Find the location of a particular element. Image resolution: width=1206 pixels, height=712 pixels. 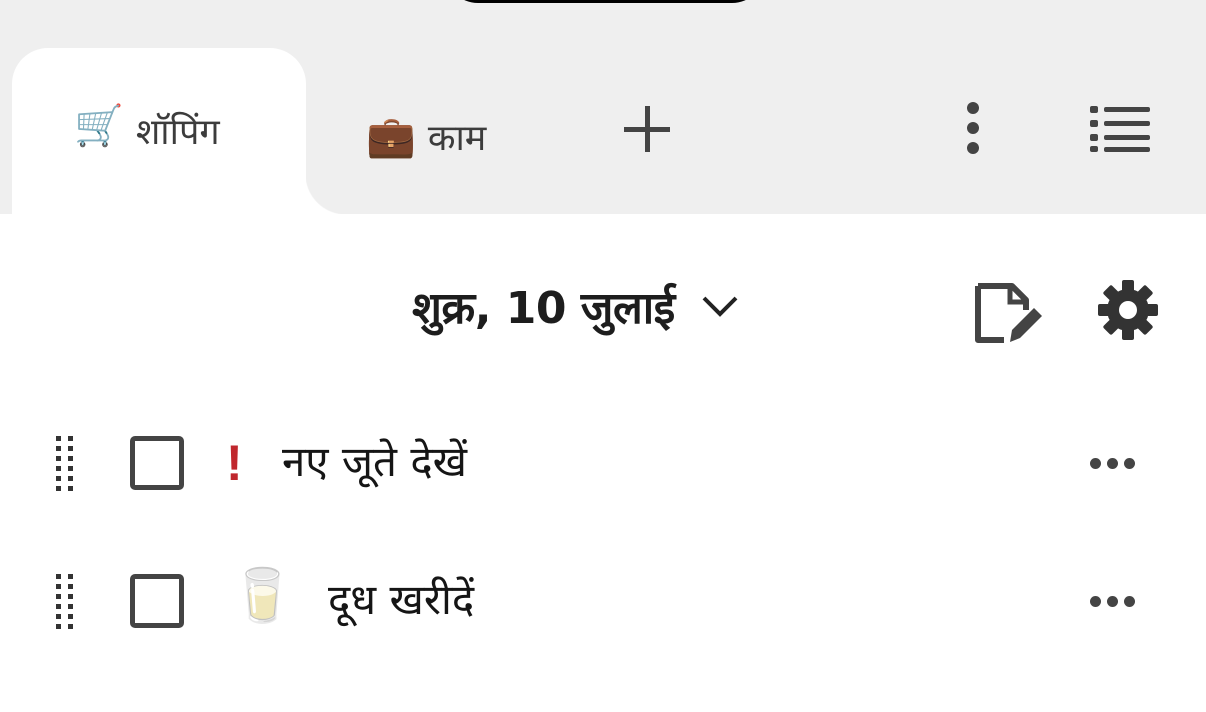

more-vertical-icon is located at coordinates (973, 128).